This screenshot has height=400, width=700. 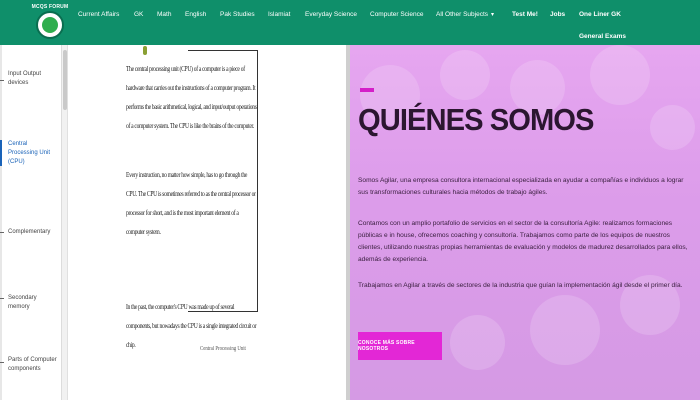 What do you see at coordinates (462, 14) in the screenshot?
I see `nav-all-other-subjects-label: All Other Subjects` at bounding box center [462, 14].